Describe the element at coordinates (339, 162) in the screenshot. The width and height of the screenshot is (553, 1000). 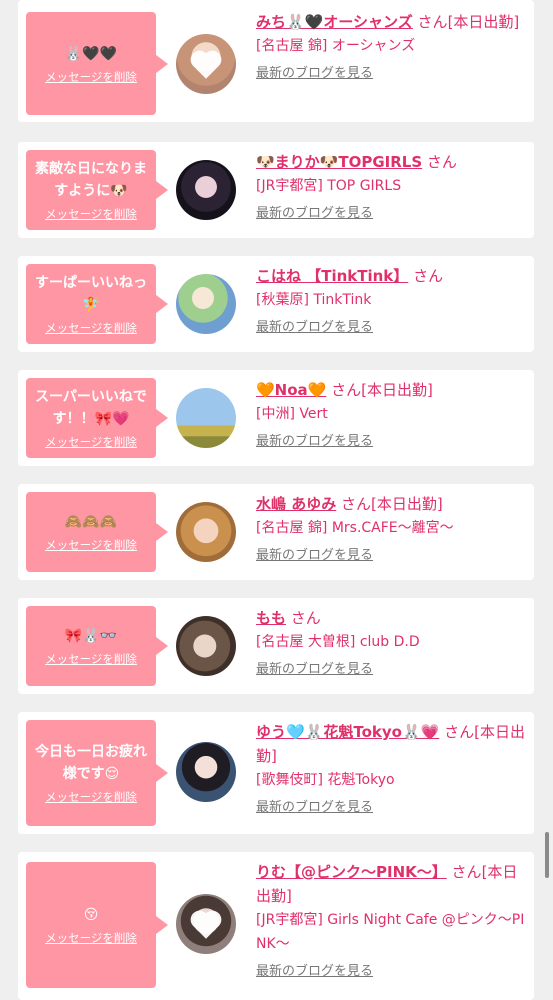
I see `profile-name-link: 🐶まりか🐶TOPGIRLS` at that location.